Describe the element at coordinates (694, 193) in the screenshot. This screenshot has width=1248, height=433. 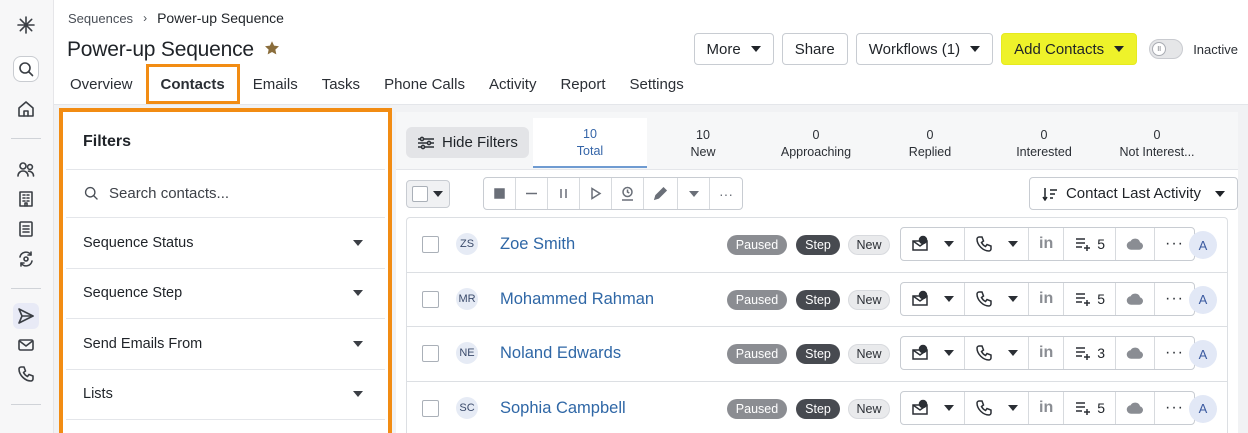
I see `edit-dropdown-button` at that location.